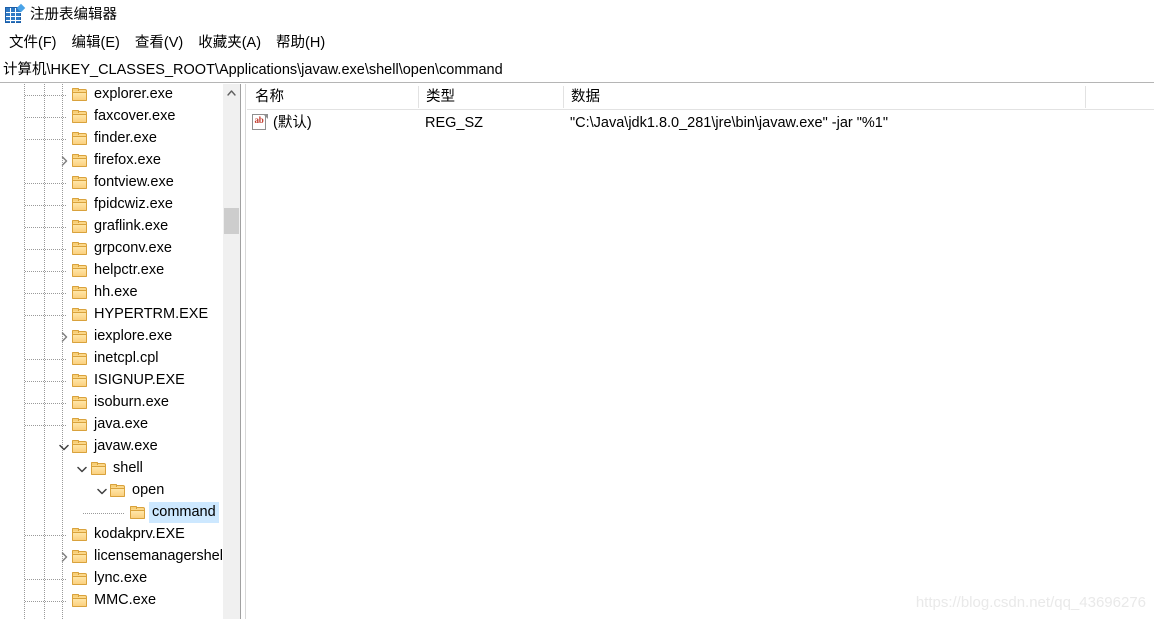 The width and height of the screenshot is (1154, 619). Describe the element at coordinates (133, 248) in the screenshot. I see `tree-item-label: grpconv.exe` at that location.